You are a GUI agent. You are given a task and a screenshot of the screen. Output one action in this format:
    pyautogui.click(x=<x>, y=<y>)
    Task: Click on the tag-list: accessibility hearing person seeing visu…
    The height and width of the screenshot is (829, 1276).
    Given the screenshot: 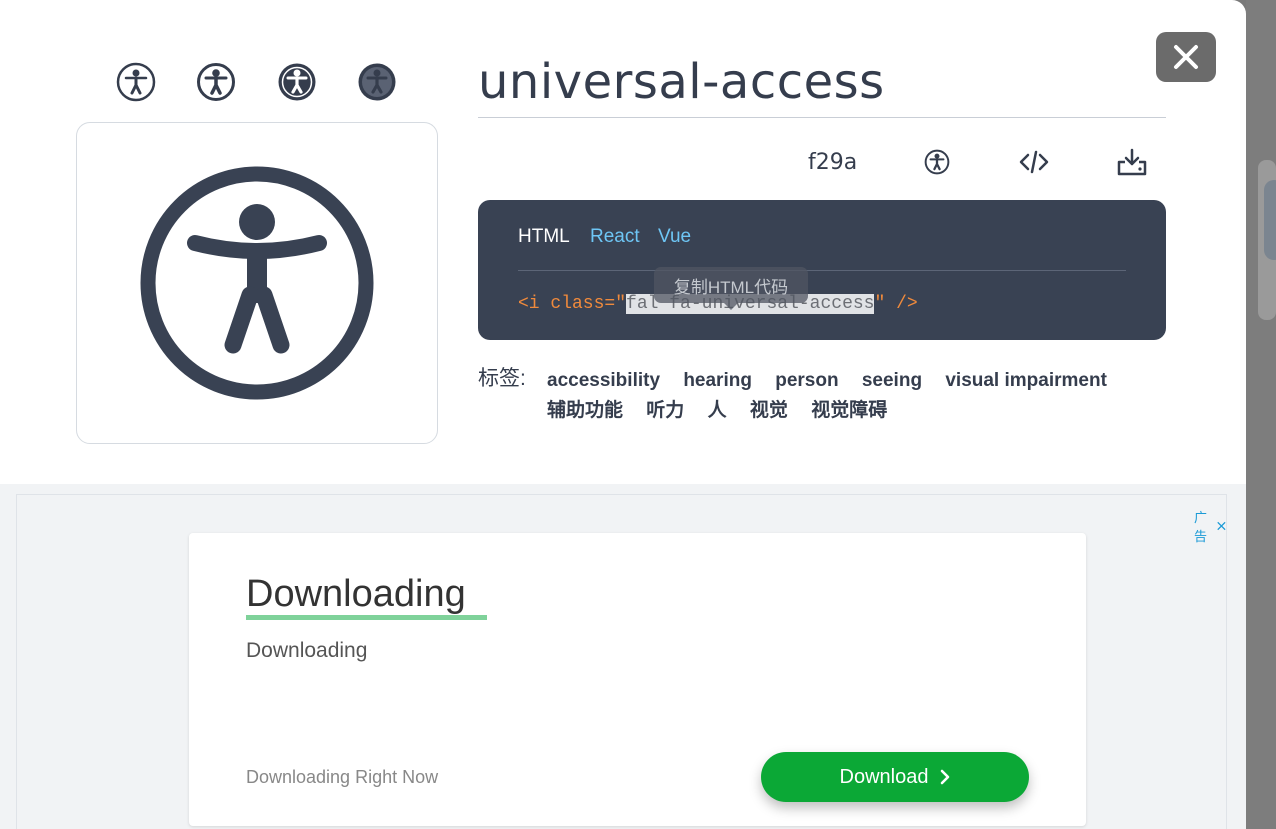 What is the action you would take?
    pyautogui.click(x=852, y=396)
    